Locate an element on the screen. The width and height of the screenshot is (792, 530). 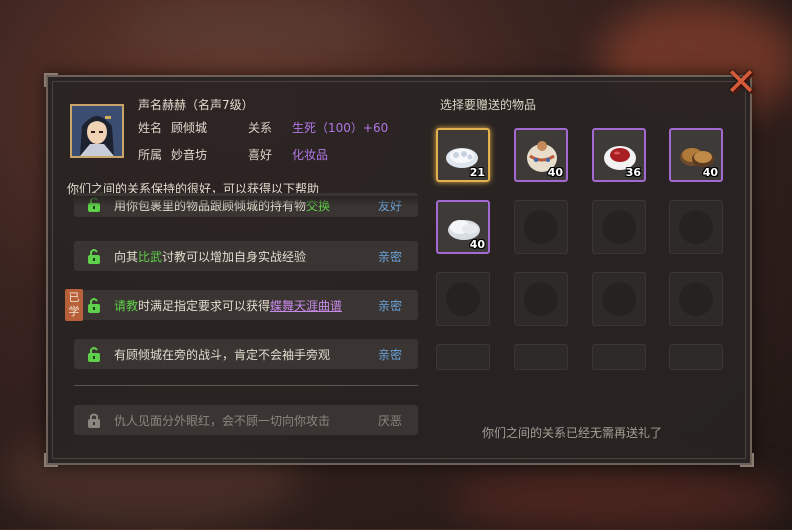
benefit-row-hostile: 仇人见面分外眼红，会不顾一切向你攻击 厌恶 is located at coordinates (246, 420).